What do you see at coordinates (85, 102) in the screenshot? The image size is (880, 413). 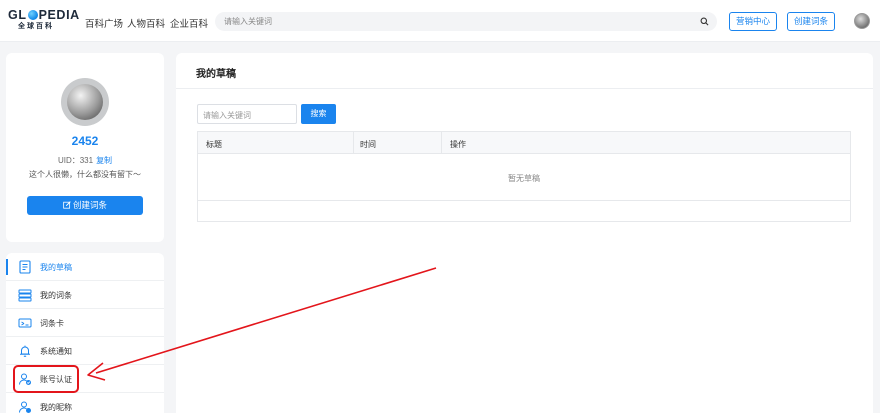 I see `profile-avatar` at bounding box center [85, 102].